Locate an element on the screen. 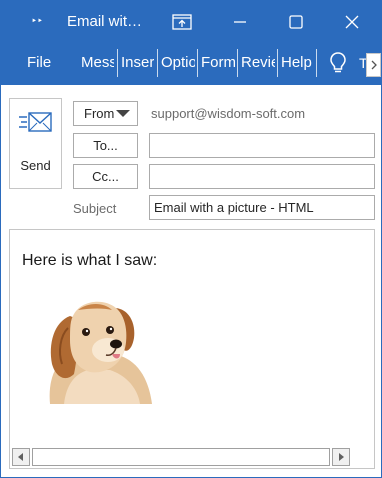  scroll-left-arrow-icon is located at coordinates (21, 457).